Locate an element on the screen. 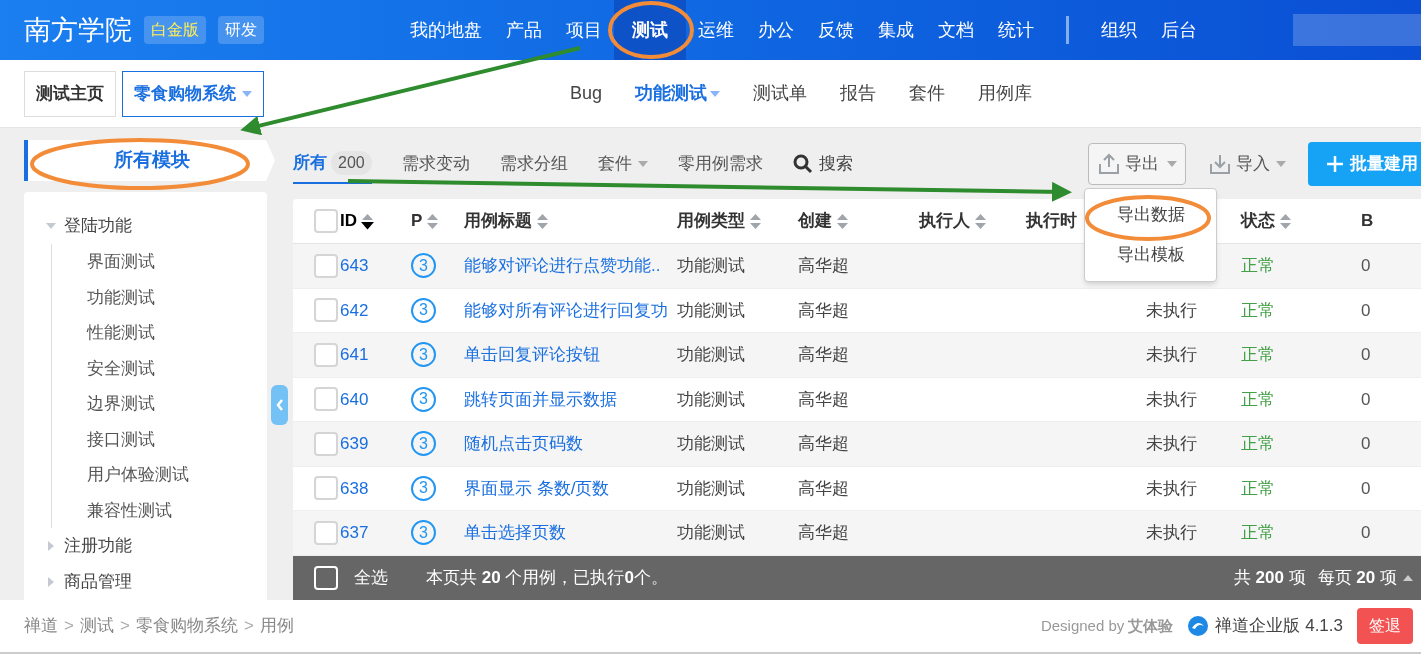 The height and width of the screenshot is (654, 1421). case-id-link: 638 is located at coordinates (354, 488).